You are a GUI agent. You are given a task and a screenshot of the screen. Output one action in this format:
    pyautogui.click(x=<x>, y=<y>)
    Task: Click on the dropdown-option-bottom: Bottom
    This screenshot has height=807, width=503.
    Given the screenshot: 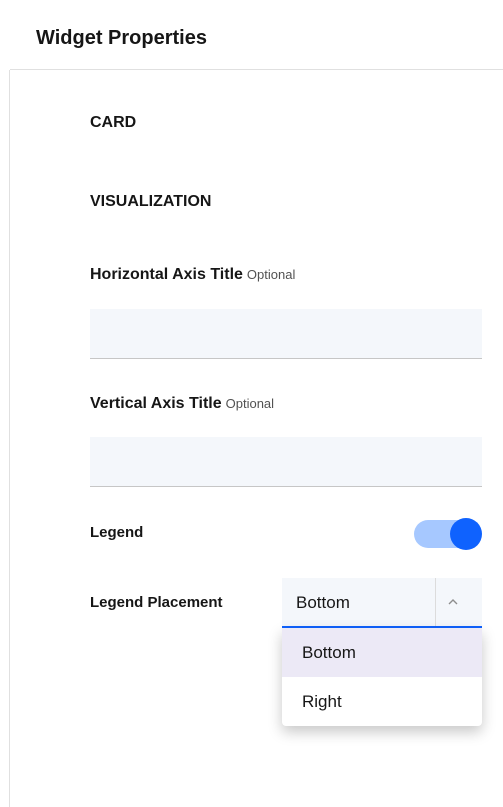 What is the action you would take?
    pyautogui.click(x=382, y=652)
    